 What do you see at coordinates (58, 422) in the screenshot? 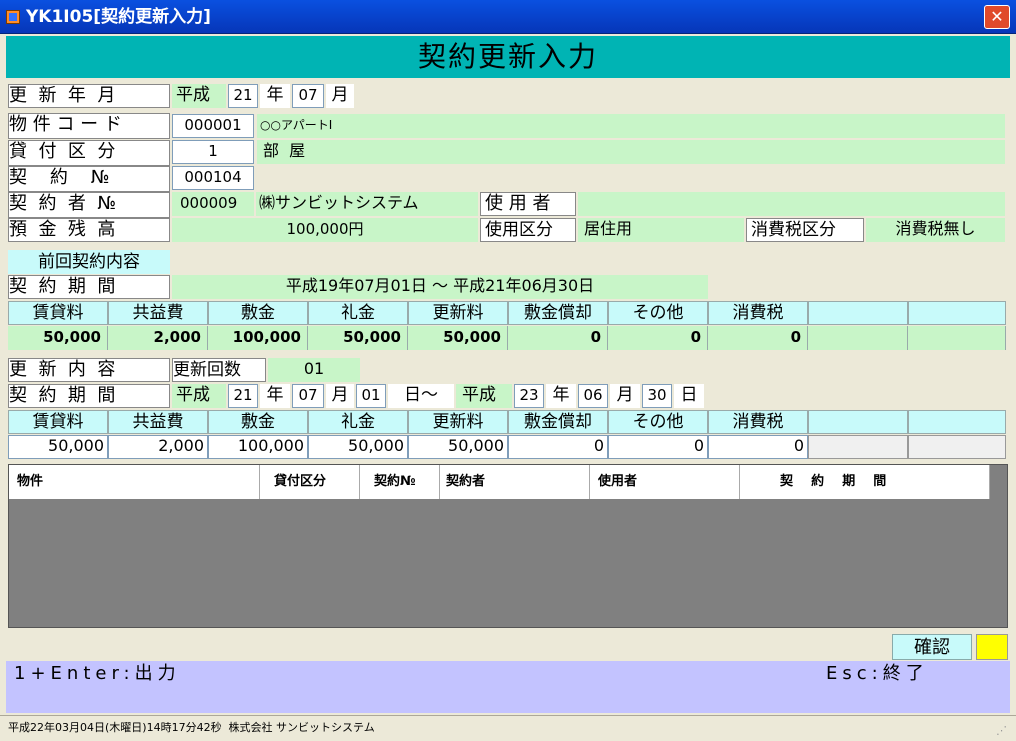
I see `renew-header-0: 賃貸料` at bounding box center [58, 422].